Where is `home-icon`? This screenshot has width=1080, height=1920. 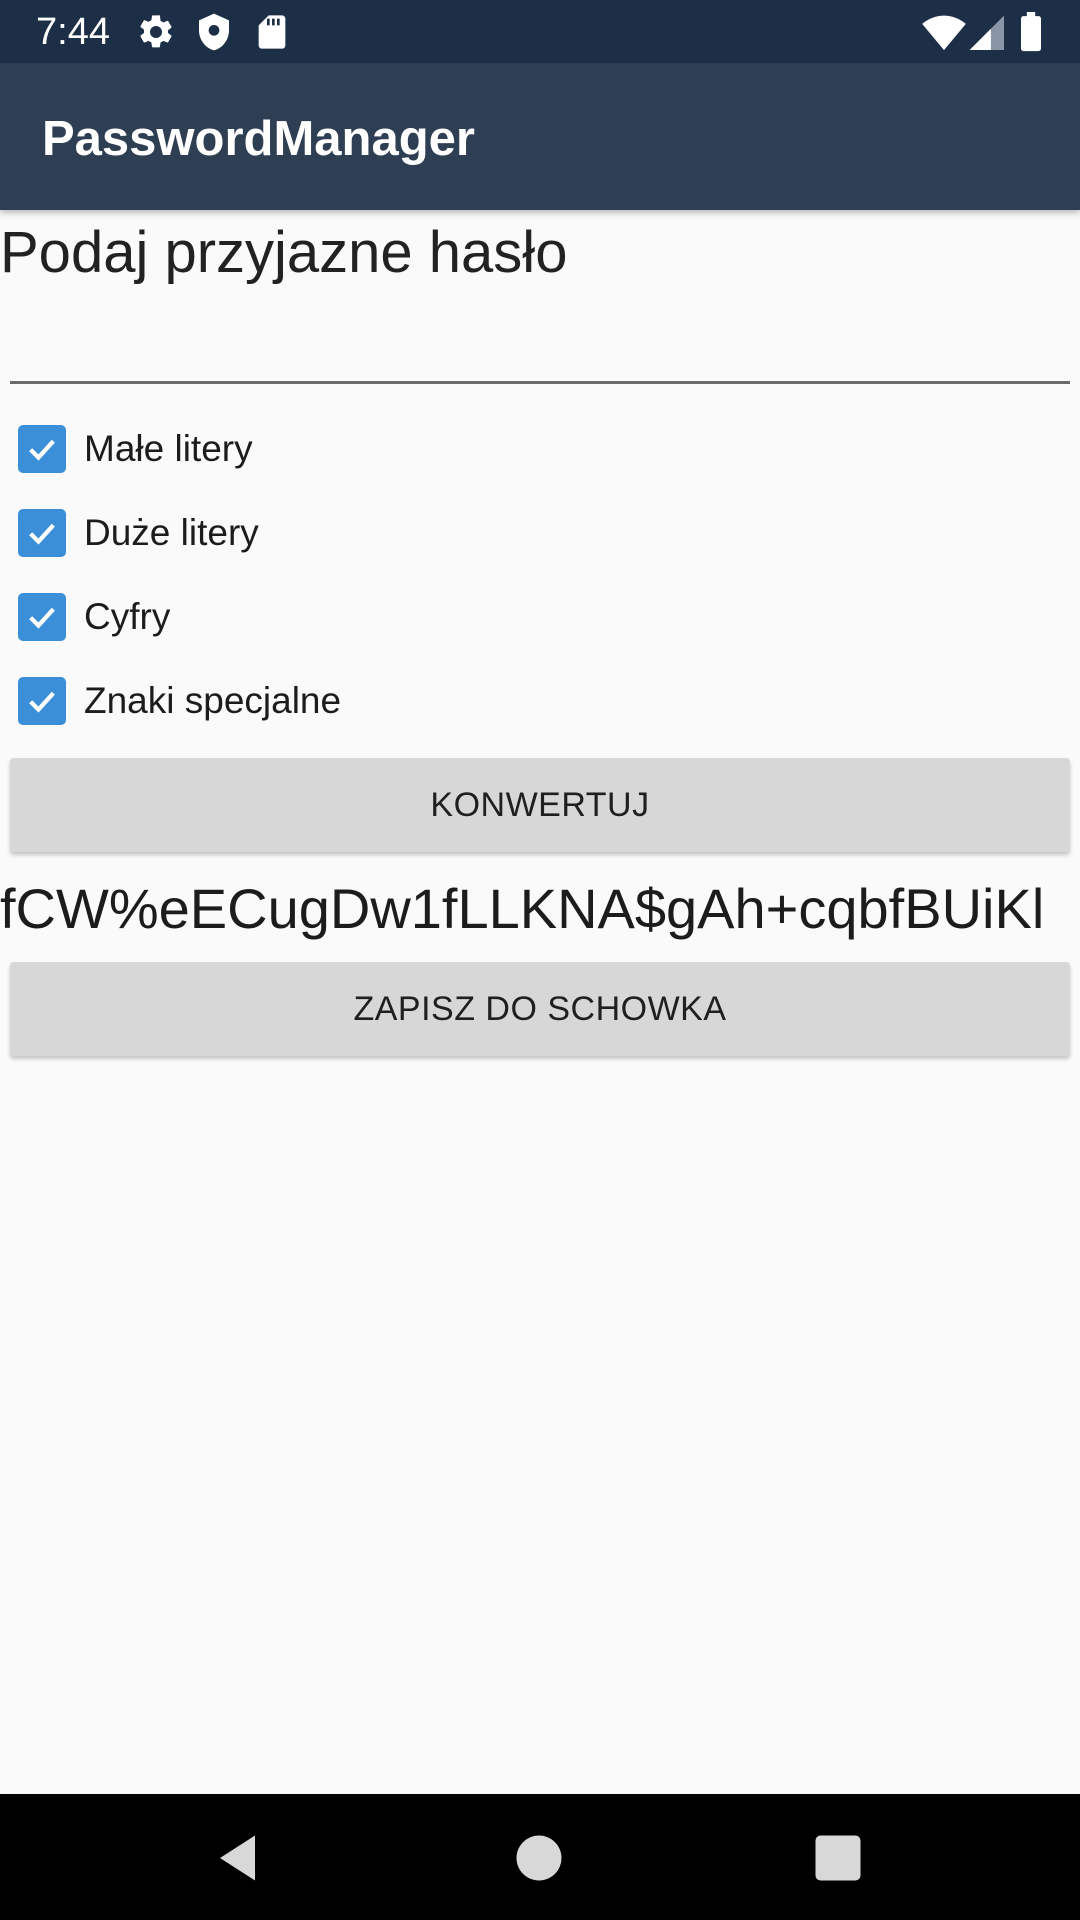
home-icon is located at coordinates (539, 1858).